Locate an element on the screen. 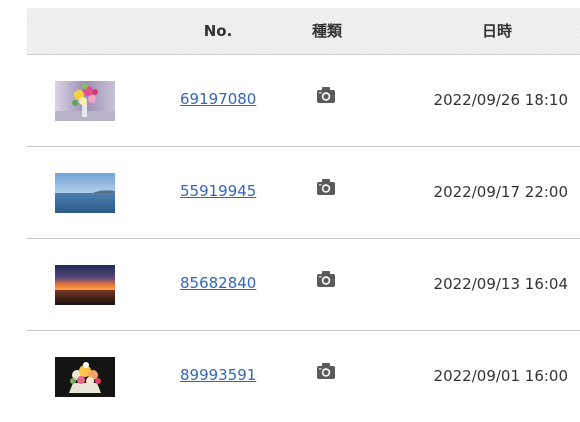 This screenshot has width=580, height=422. date-time: 2022/09/01 16:00 is located at coordinates (500, 376).